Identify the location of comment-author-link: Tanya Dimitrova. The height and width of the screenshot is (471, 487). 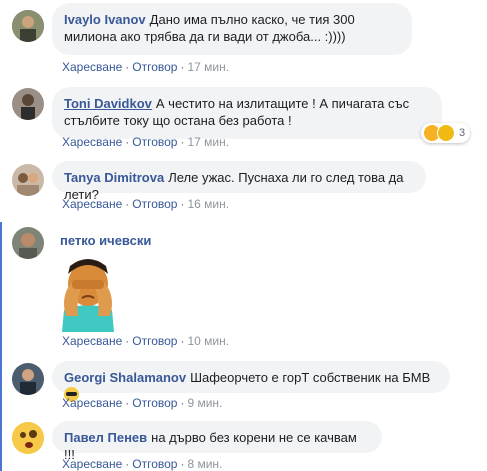
(114, 177).